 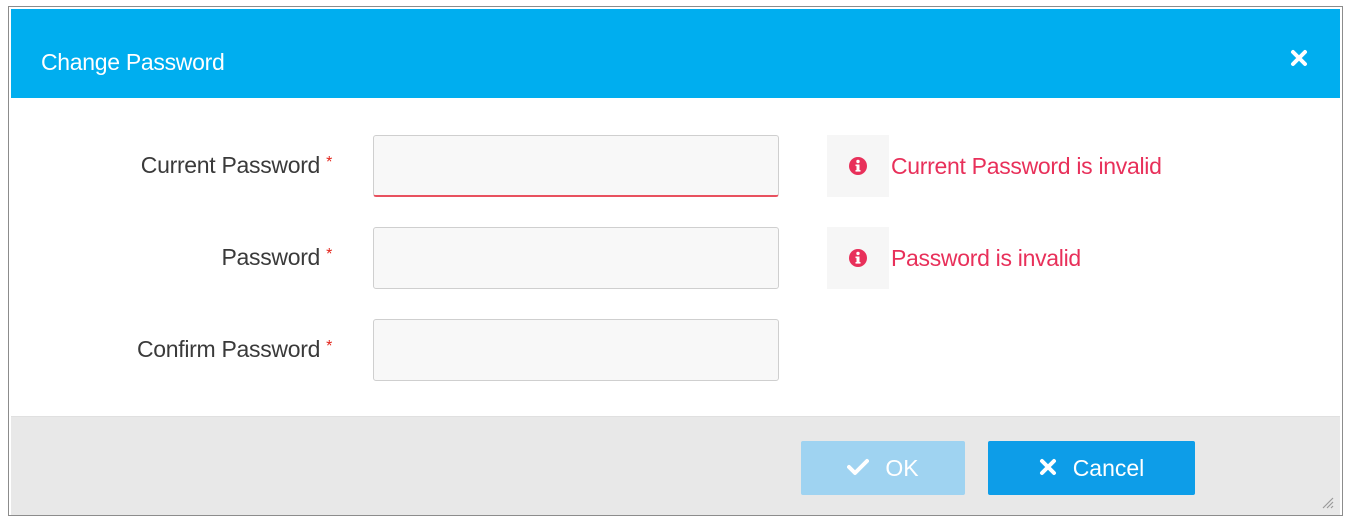 What do you see at coordinates (1026, 165) in the screenshot?
I see `current-password-error-text: Current Password is invalid` at bounding box center [1026, 165].